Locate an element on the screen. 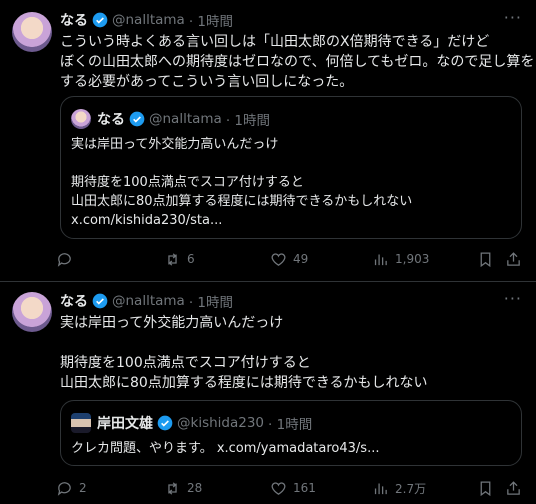 This screenshot has height=504, width=536. views-count: 2.7万 is located at coordinates (411, 488).